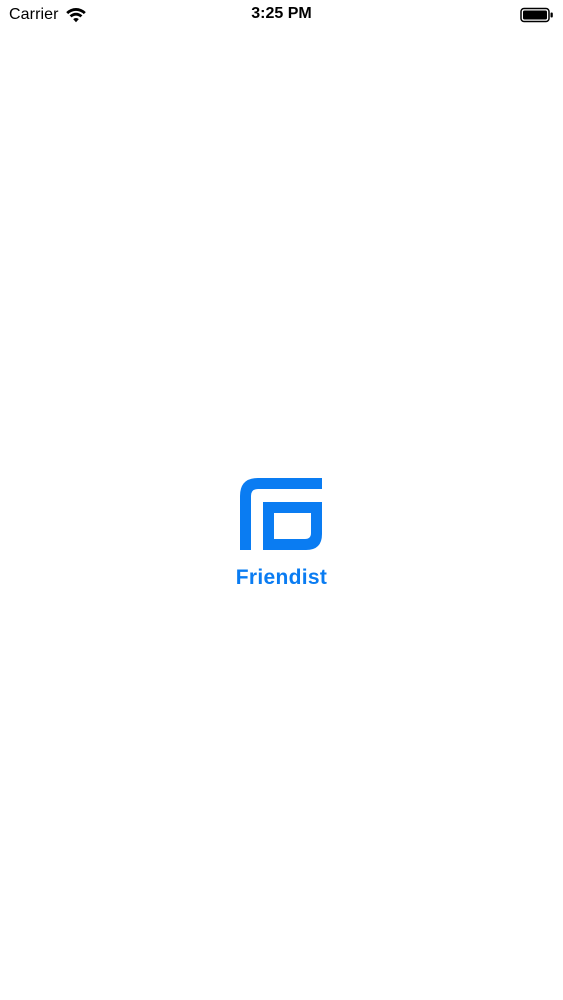  What do you see at coordinates (292, 526) in the screenshot?
I see `logo-right-shape` at bounding box center [292, 526].